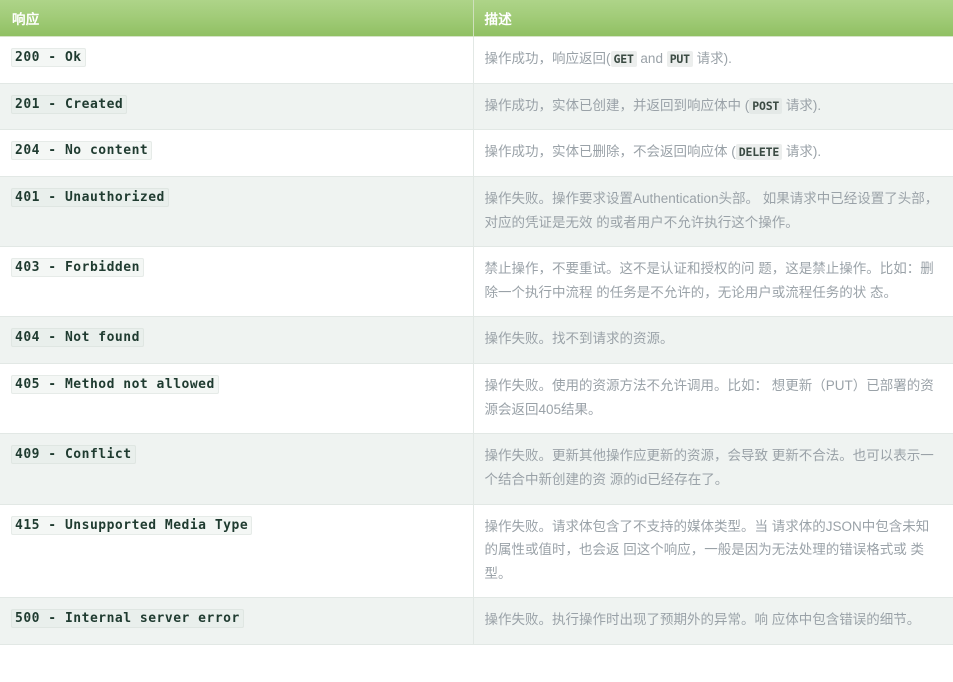  I want to click on http-verb-badge: DELETE, so click(759, 152).